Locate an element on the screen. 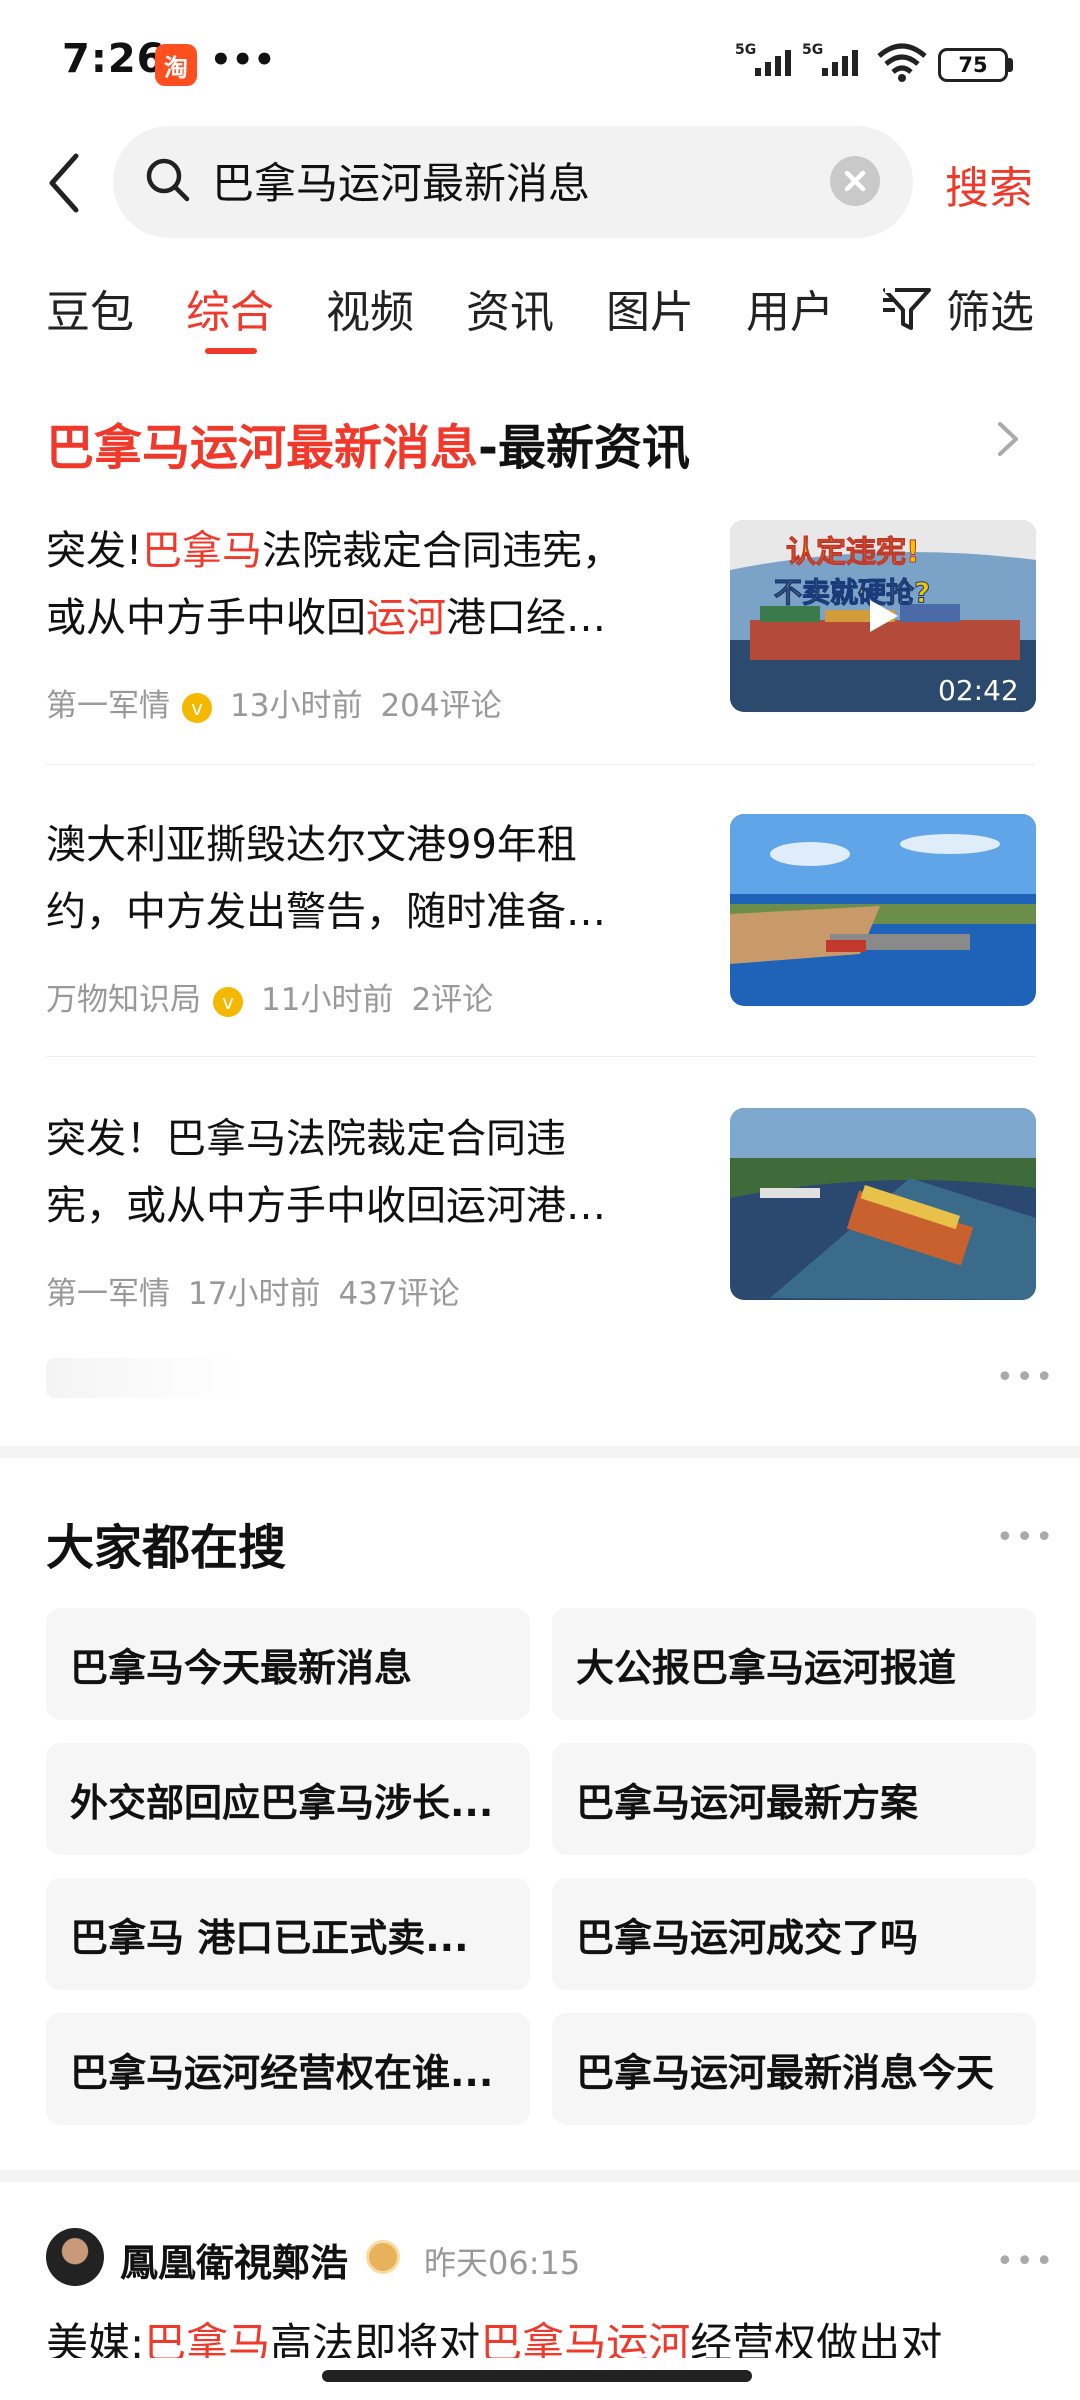 The width and height of the screenshot is (1080, 2400). news-comments: 437评论 is located at coordinates (399, 1294).